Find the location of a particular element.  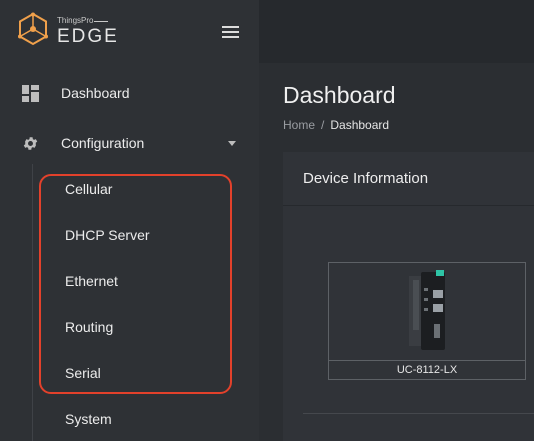

device-panel: UC-8112-LX is located at coordinates (427, 321).